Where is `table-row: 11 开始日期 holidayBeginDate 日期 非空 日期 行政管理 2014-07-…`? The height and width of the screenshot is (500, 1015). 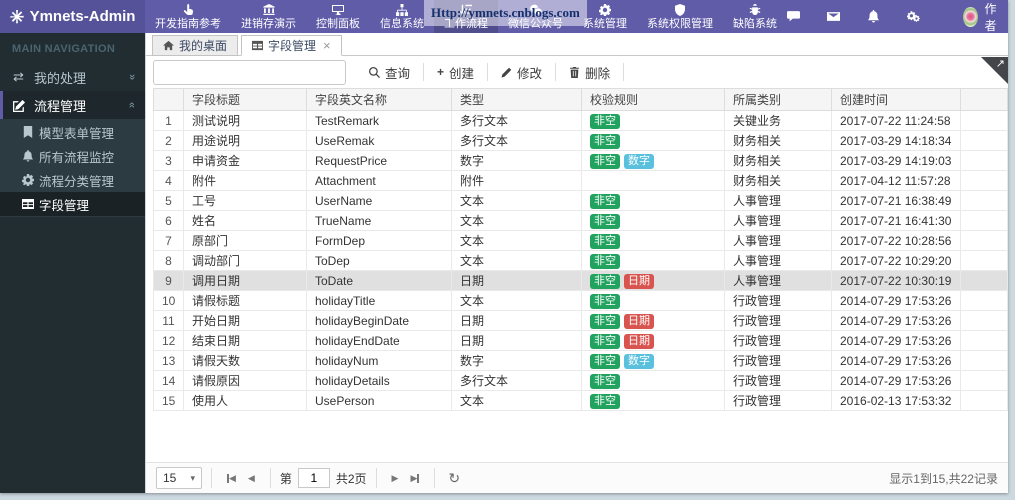
table-row: 11 开始日期 holidayBeginDate 日期 非空 日期 行政管理 2014-07-… is located at coordinates (580, 320).